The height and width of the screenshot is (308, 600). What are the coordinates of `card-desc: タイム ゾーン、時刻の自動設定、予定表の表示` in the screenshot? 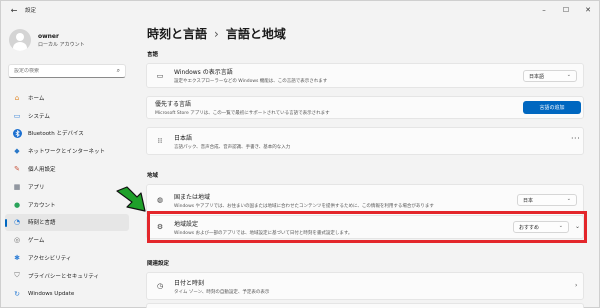 It's located at (222, 292).